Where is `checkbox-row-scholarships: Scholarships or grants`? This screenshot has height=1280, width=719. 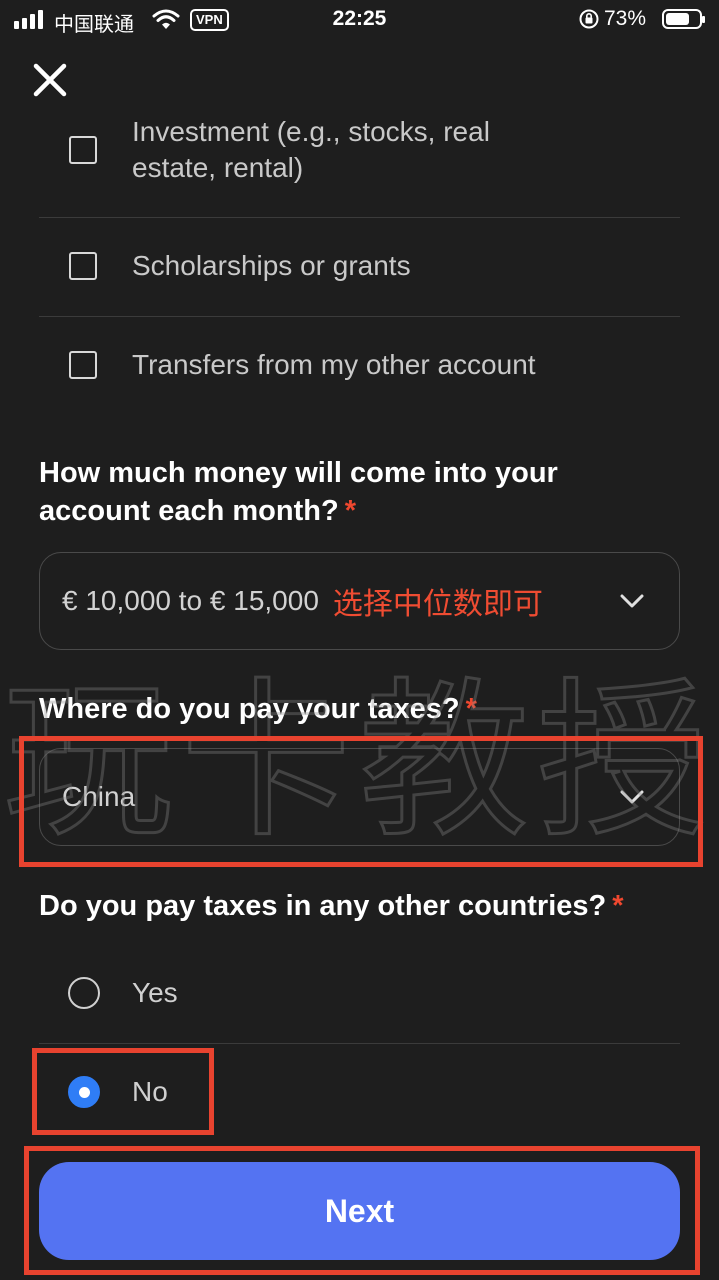 checkbox-row-scholarships: Scholarships or grants is located at coordinates (359, 266).